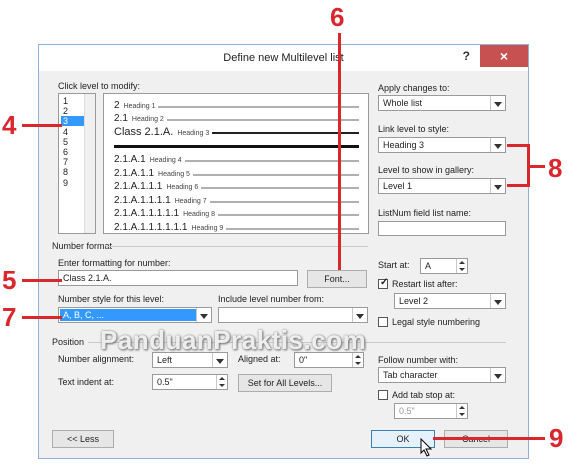 The height and width of the screenshot is (466, 573). I want to click on restart-level-select: Level 2, so click(450, 301).